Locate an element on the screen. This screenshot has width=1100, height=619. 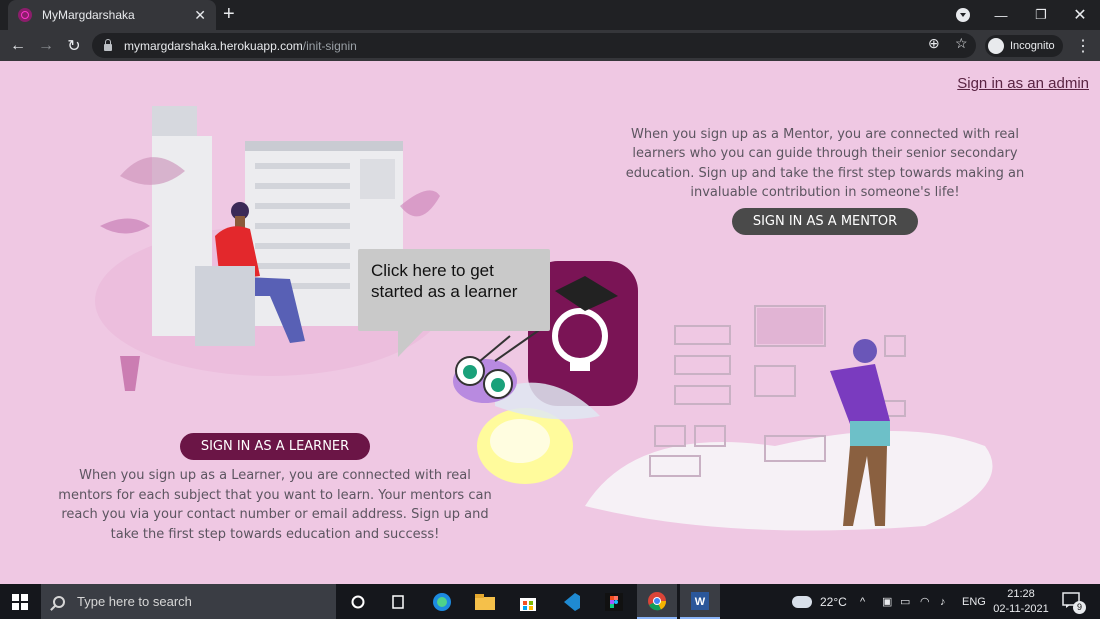
figma-icon is located at coordinates (614, 601).